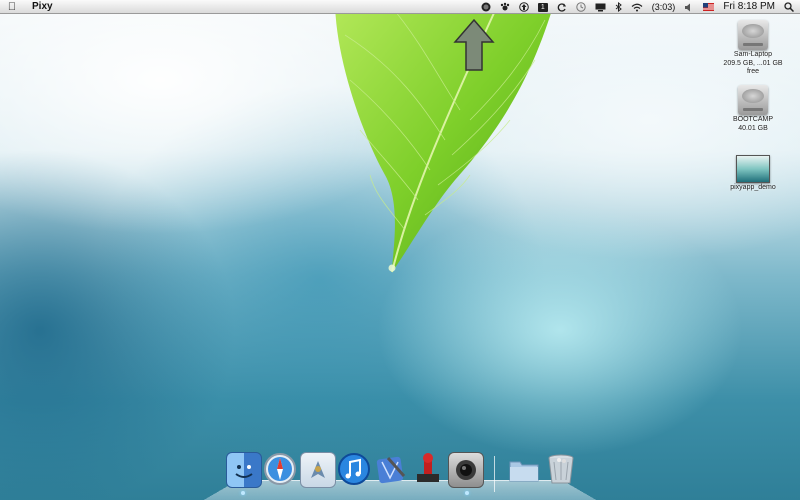 The height and width of the screenshot is (500, 800). What do you see at coordinates (523, 7) in the screenshot?
I see `upload-icon` at bounding box center [523, 7].